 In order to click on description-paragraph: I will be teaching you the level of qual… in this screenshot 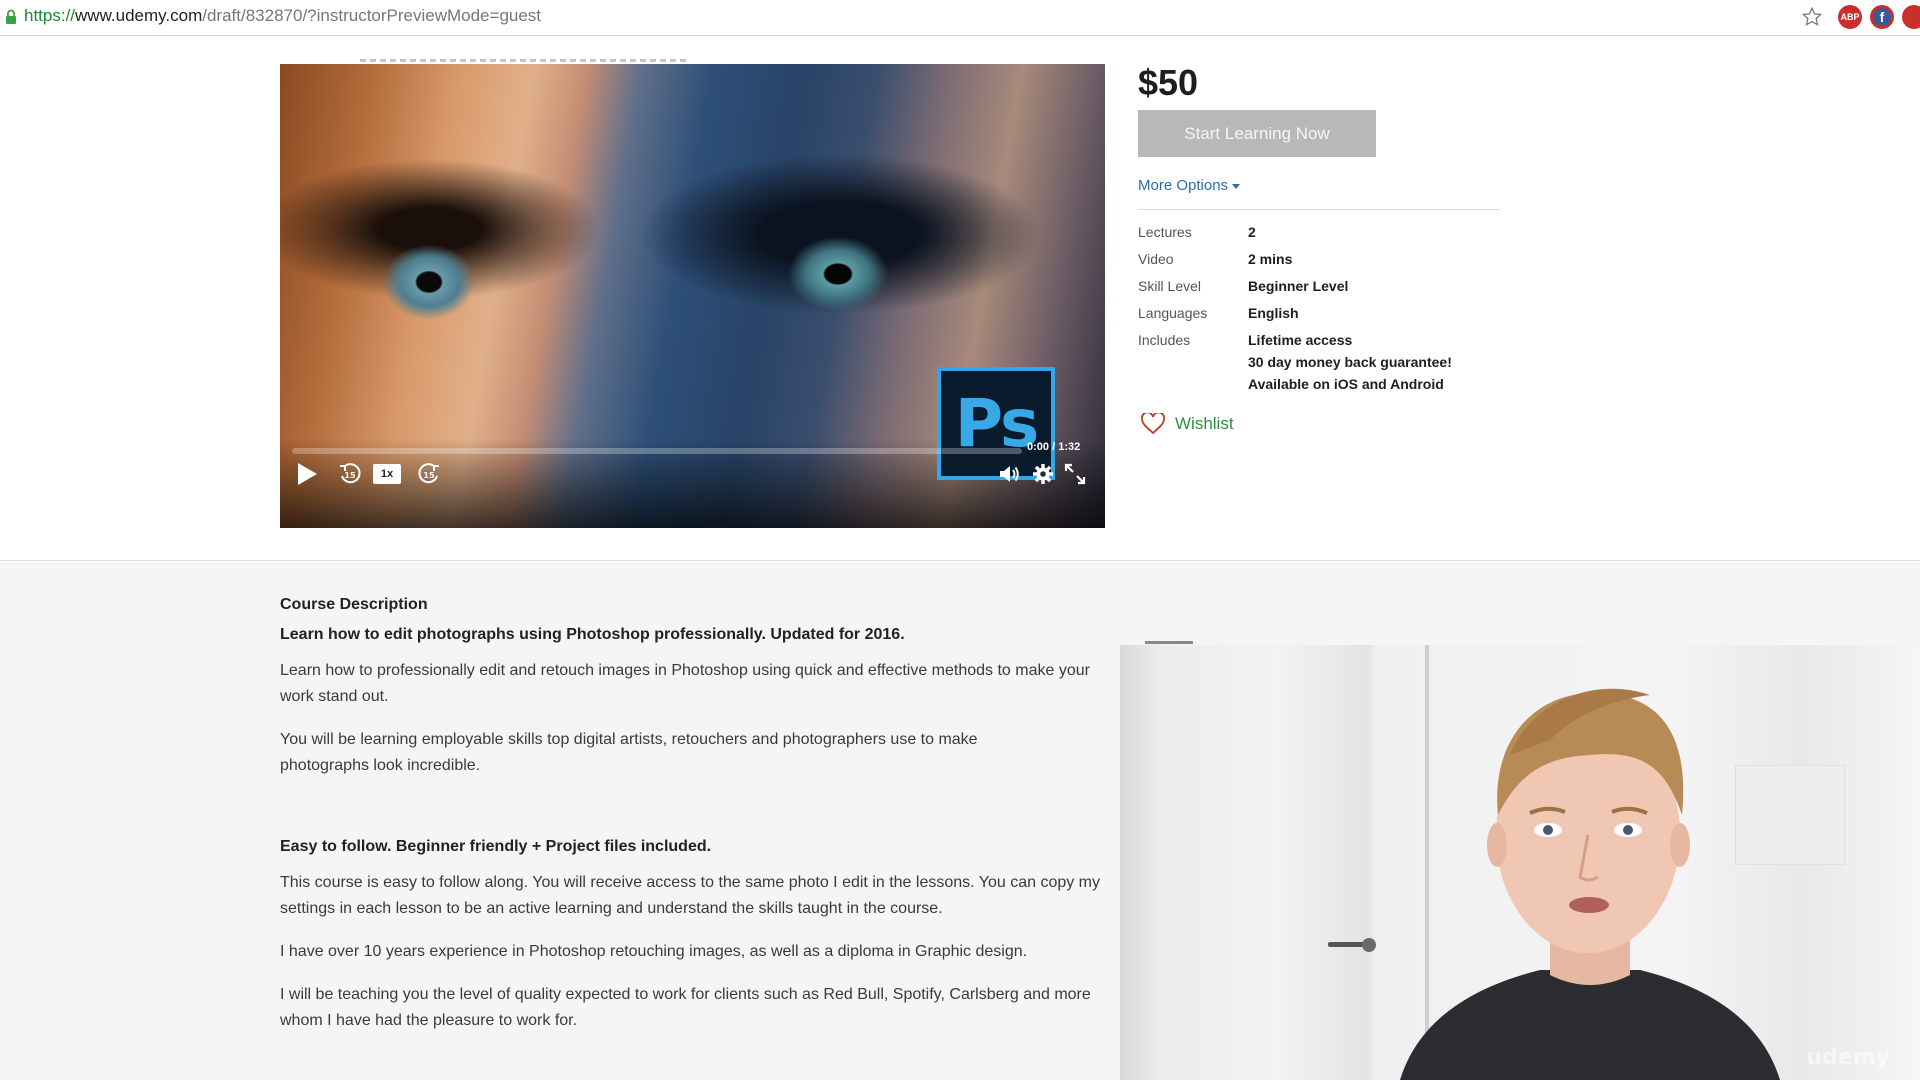, I will do `click(685, 1007)`.